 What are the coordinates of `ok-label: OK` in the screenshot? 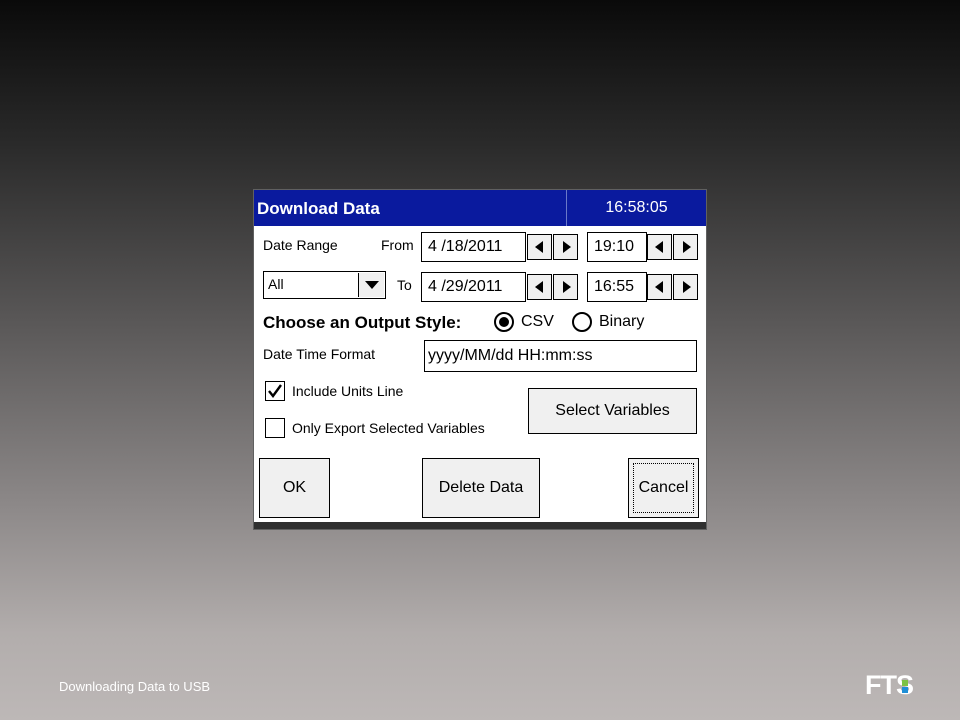 It's located at (294, 487).